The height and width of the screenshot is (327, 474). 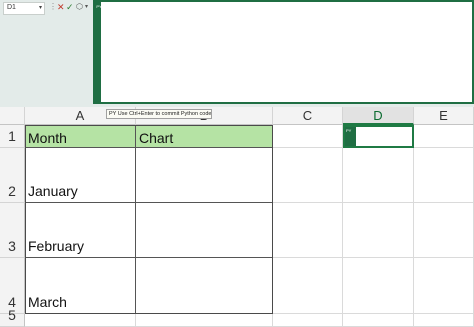 What do you see at coordinates (350, 136) in the screenshot?
I see `python-cell-indicator: PY` at bounding box center [350, 136].